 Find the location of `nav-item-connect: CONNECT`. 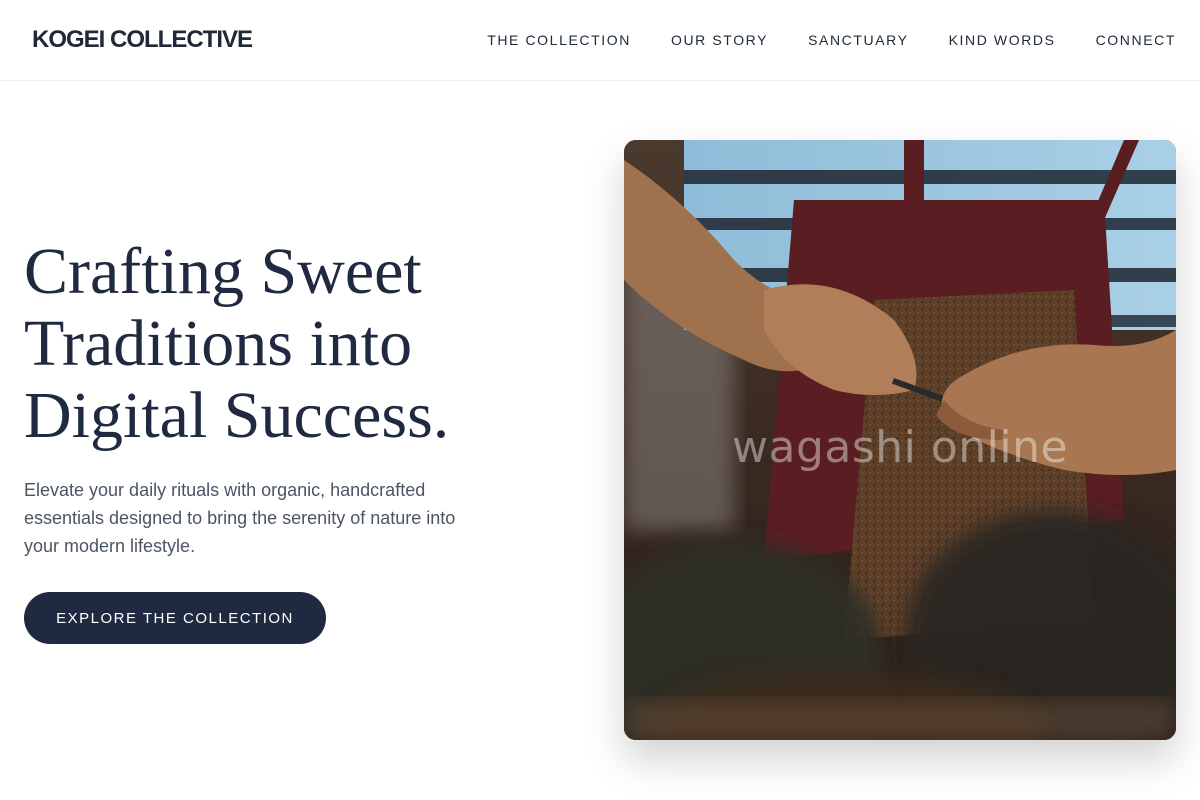

nav-item-connect: CONNECT is located at coordinates (1136, 40).